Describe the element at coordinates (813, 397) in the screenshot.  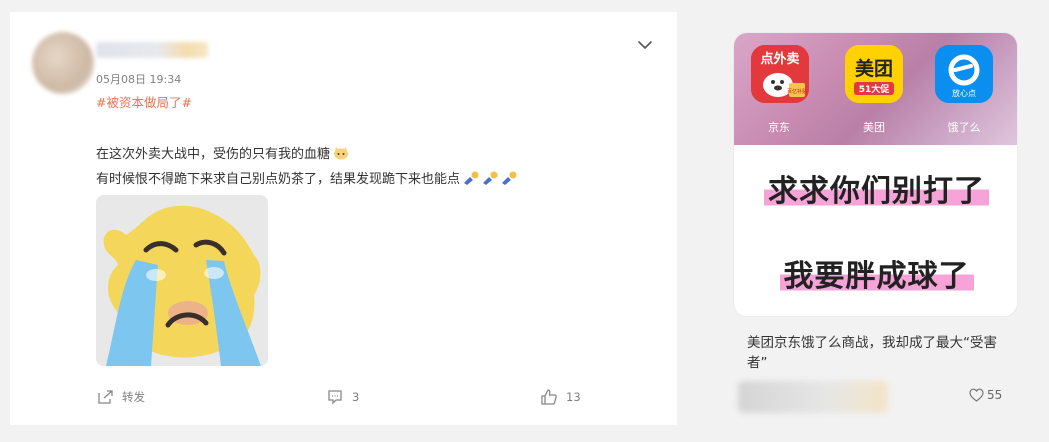
I see `side-author-blurred` at that location.